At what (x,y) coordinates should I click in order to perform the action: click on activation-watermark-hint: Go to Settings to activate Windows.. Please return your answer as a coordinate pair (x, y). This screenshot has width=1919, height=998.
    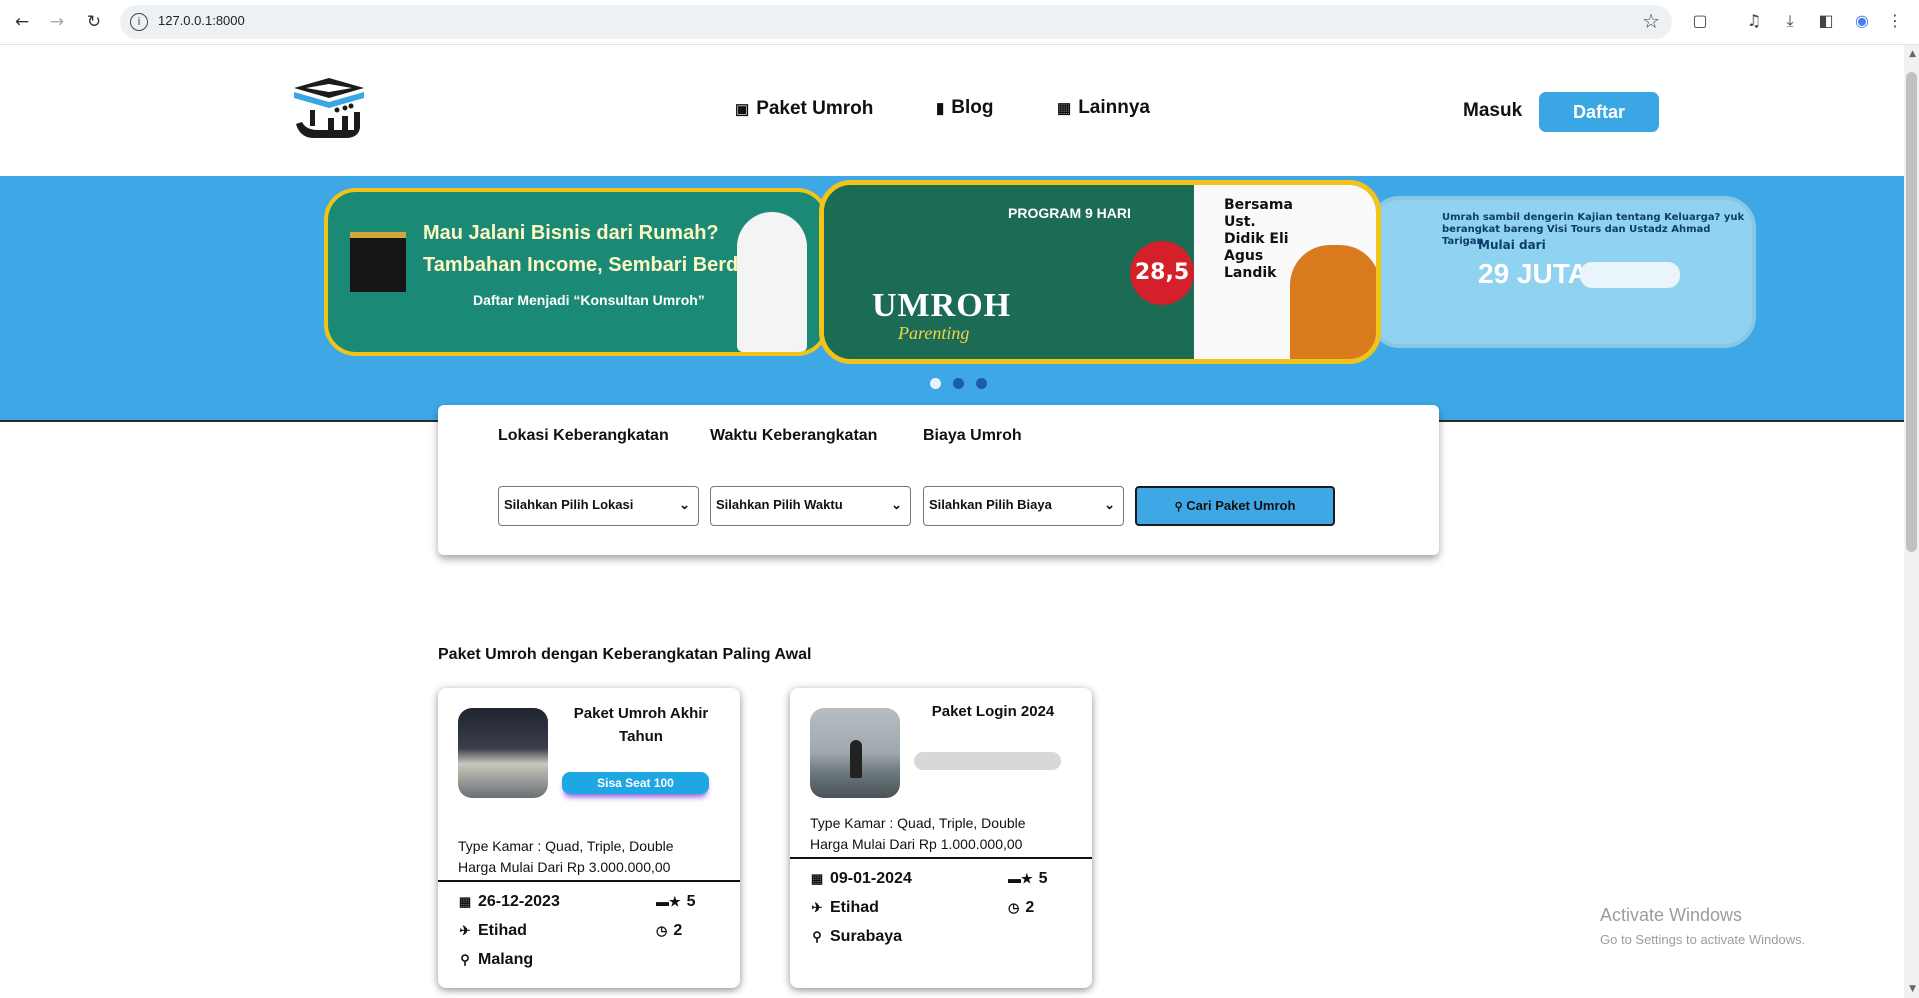
    Looking at the image, I should click on (1703, 939).